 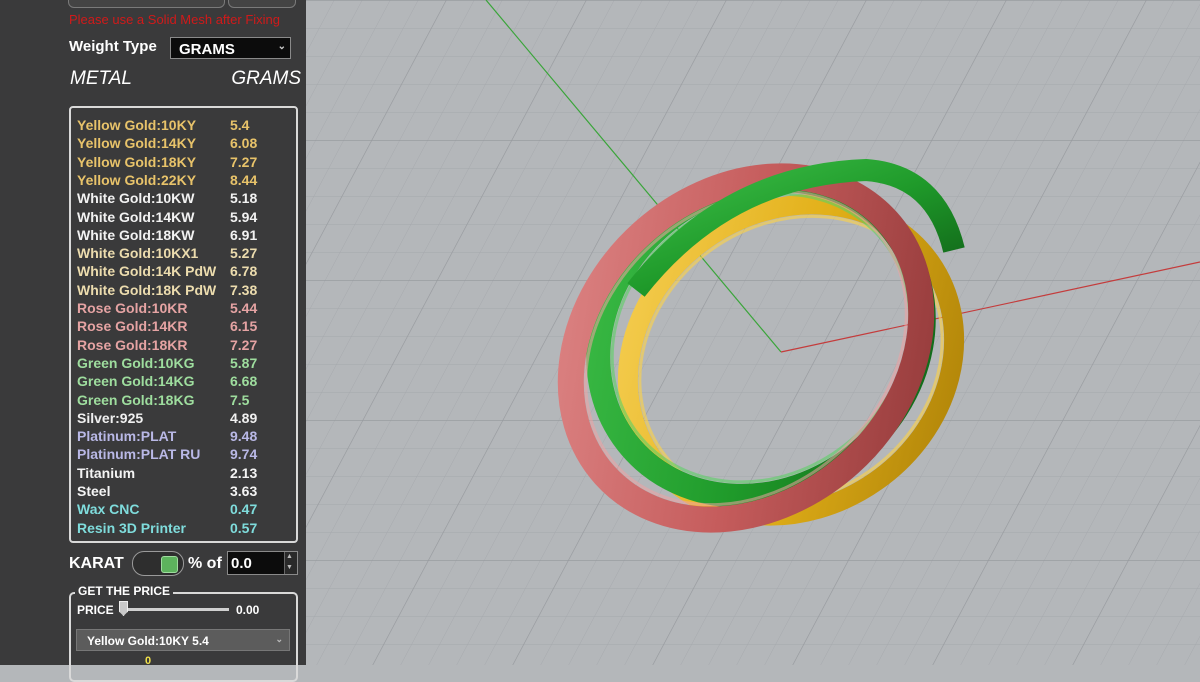 What do you see at coordinates (169, 564) in the screenshot?
I see `toggle-knob` at bounding box center [169, 564].